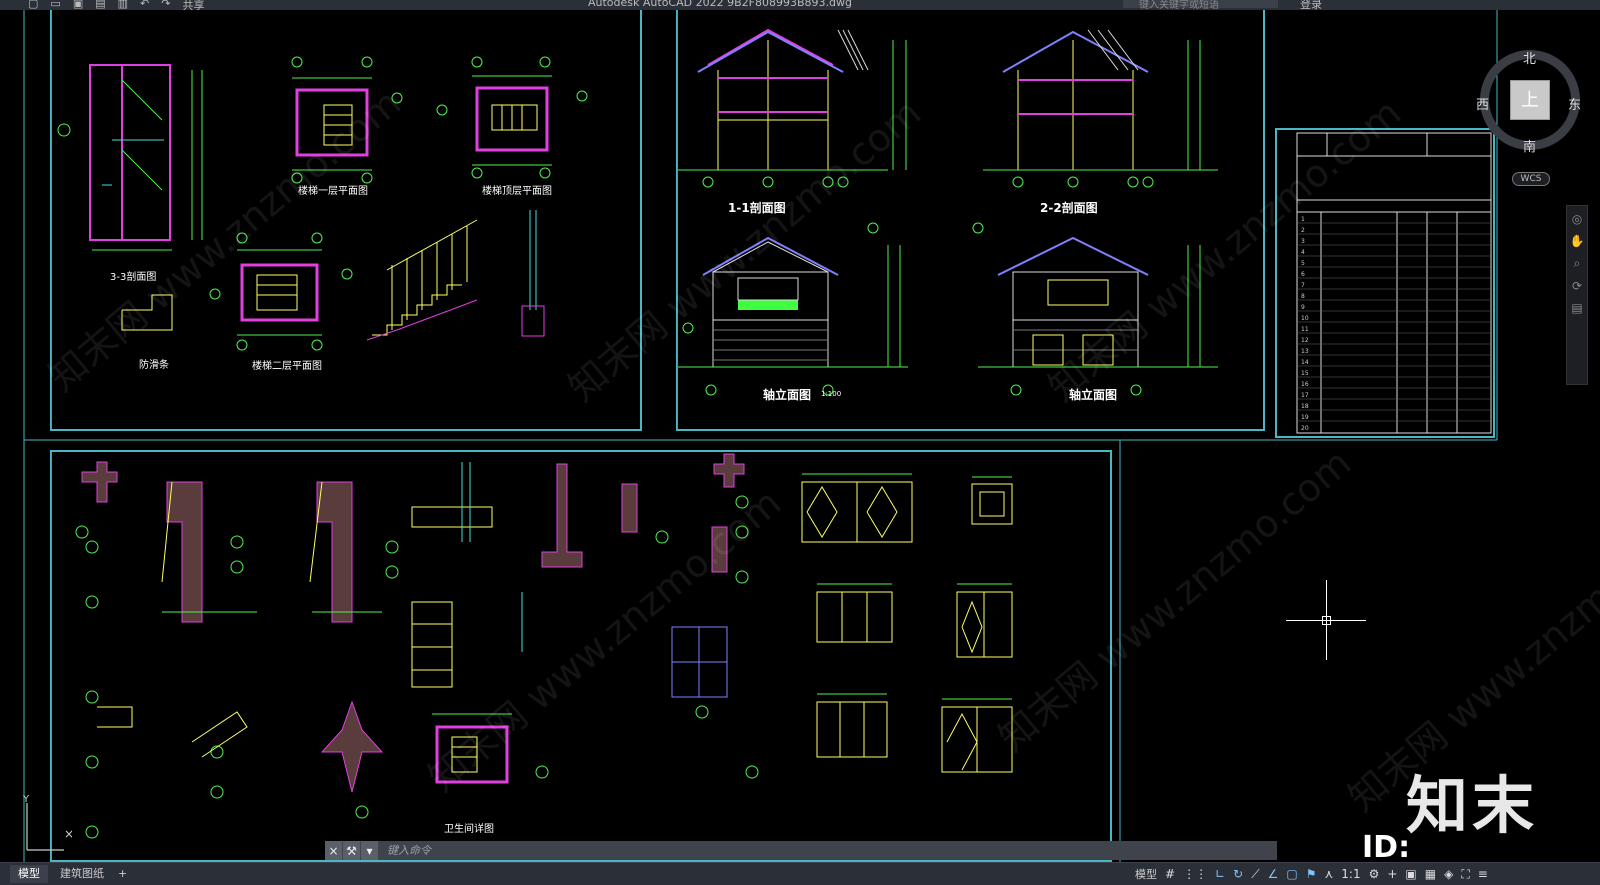  I want to click on svg-text: 1, so click(1303, 219).